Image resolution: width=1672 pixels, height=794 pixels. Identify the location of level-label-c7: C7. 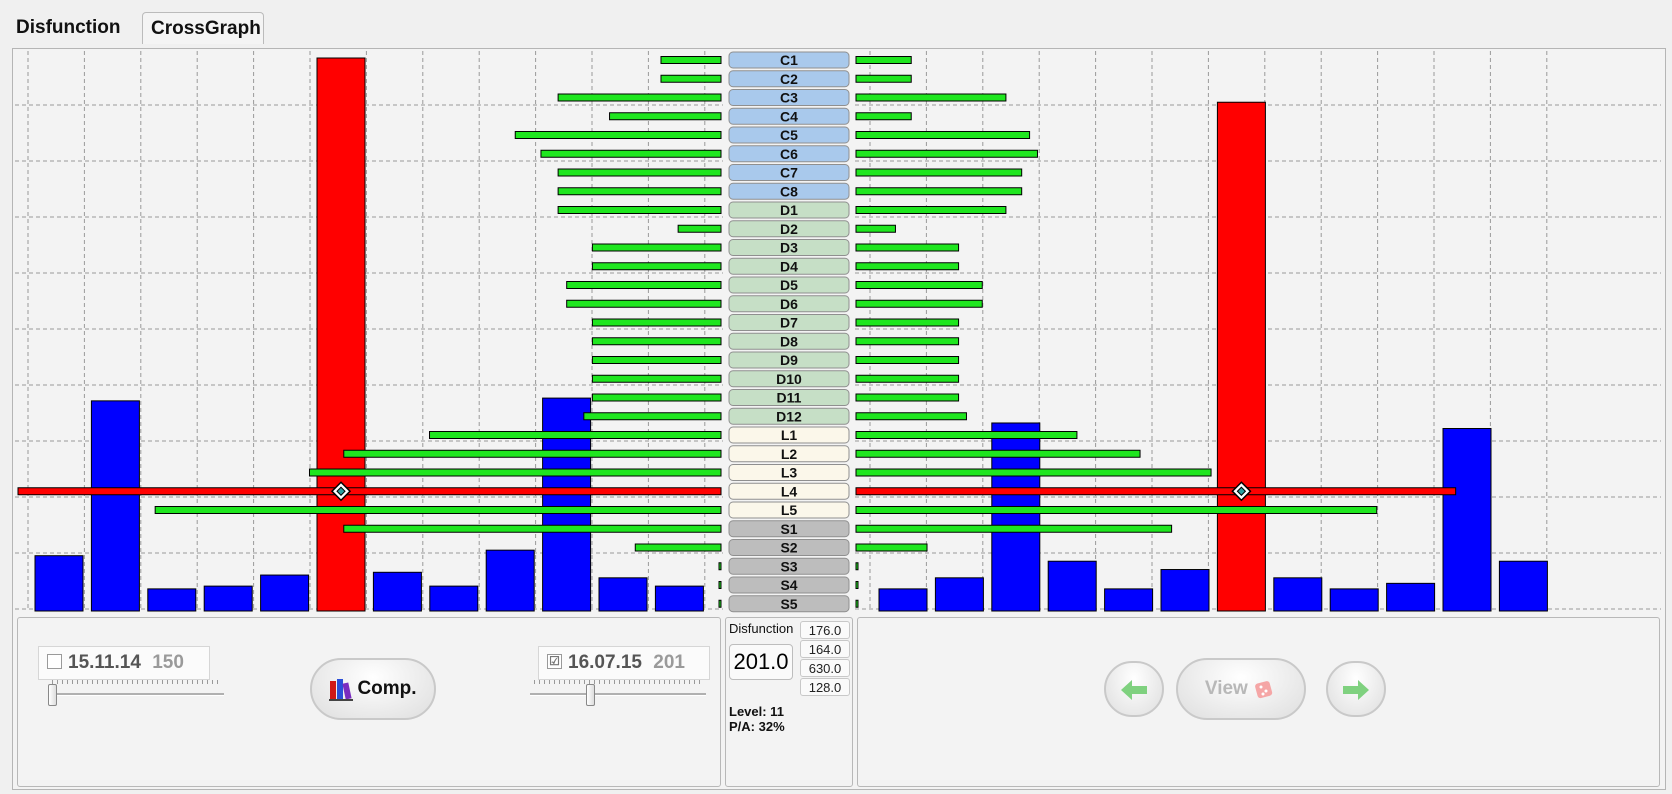
(789, 173).